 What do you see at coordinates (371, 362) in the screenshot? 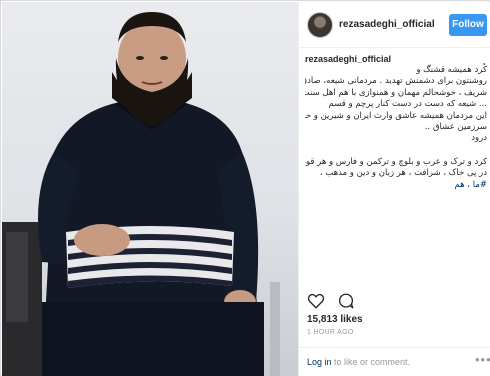
I see `login-text: to like or comment.` at bounding box center [371, 362].